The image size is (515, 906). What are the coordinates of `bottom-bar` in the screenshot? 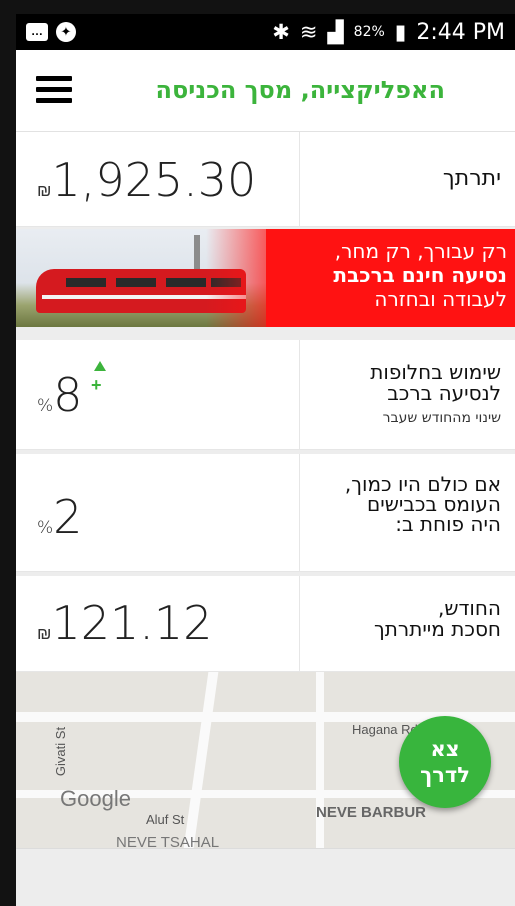 It's located at (265, 877).